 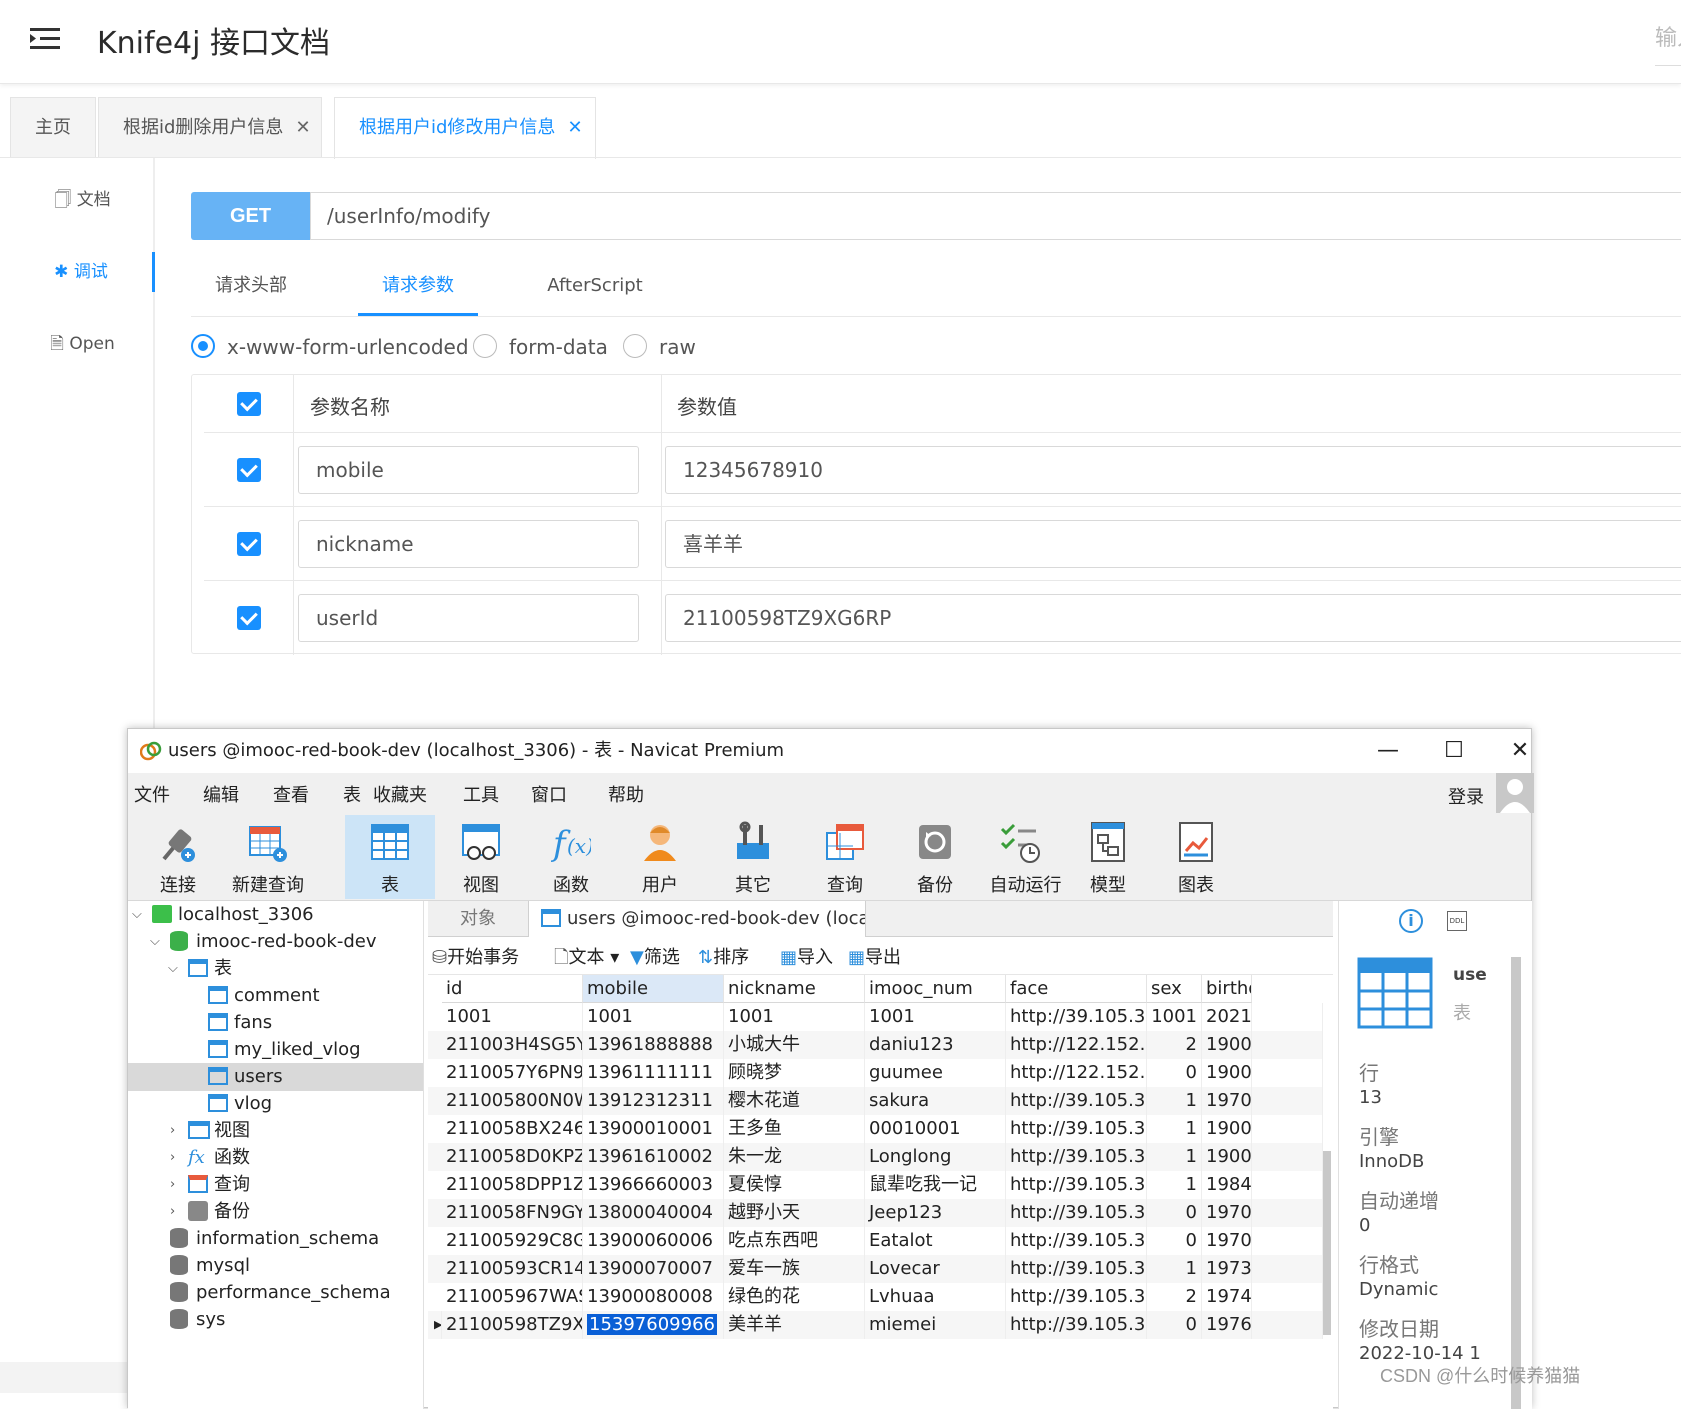 I want to click on column-header: imooc_num, so click(x=935, y=989).